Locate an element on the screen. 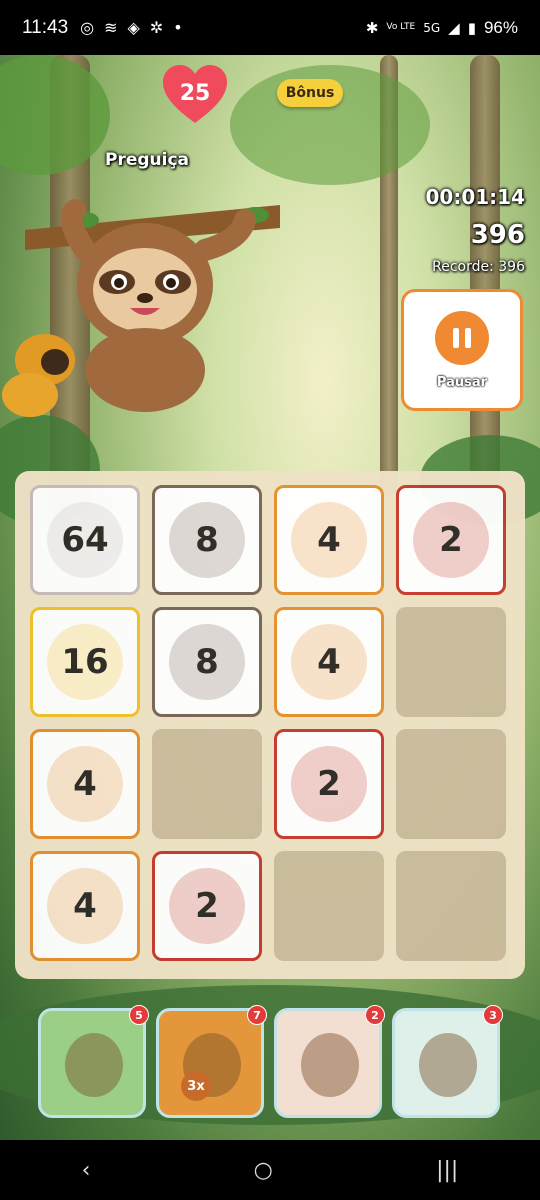 The height and width of the screenshot is (1200, 540). game-timer: 00:01:14 is located at coordinates (475, 197).